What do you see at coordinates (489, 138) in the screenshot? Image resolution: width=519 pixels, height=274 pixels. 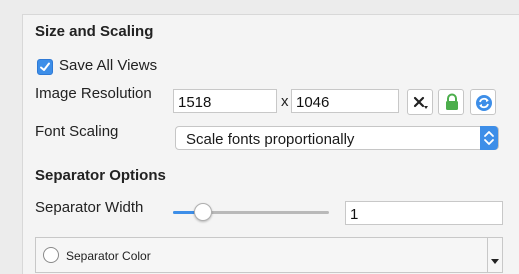 I see `select-stepper-icon` at bounding box center [489, 138].